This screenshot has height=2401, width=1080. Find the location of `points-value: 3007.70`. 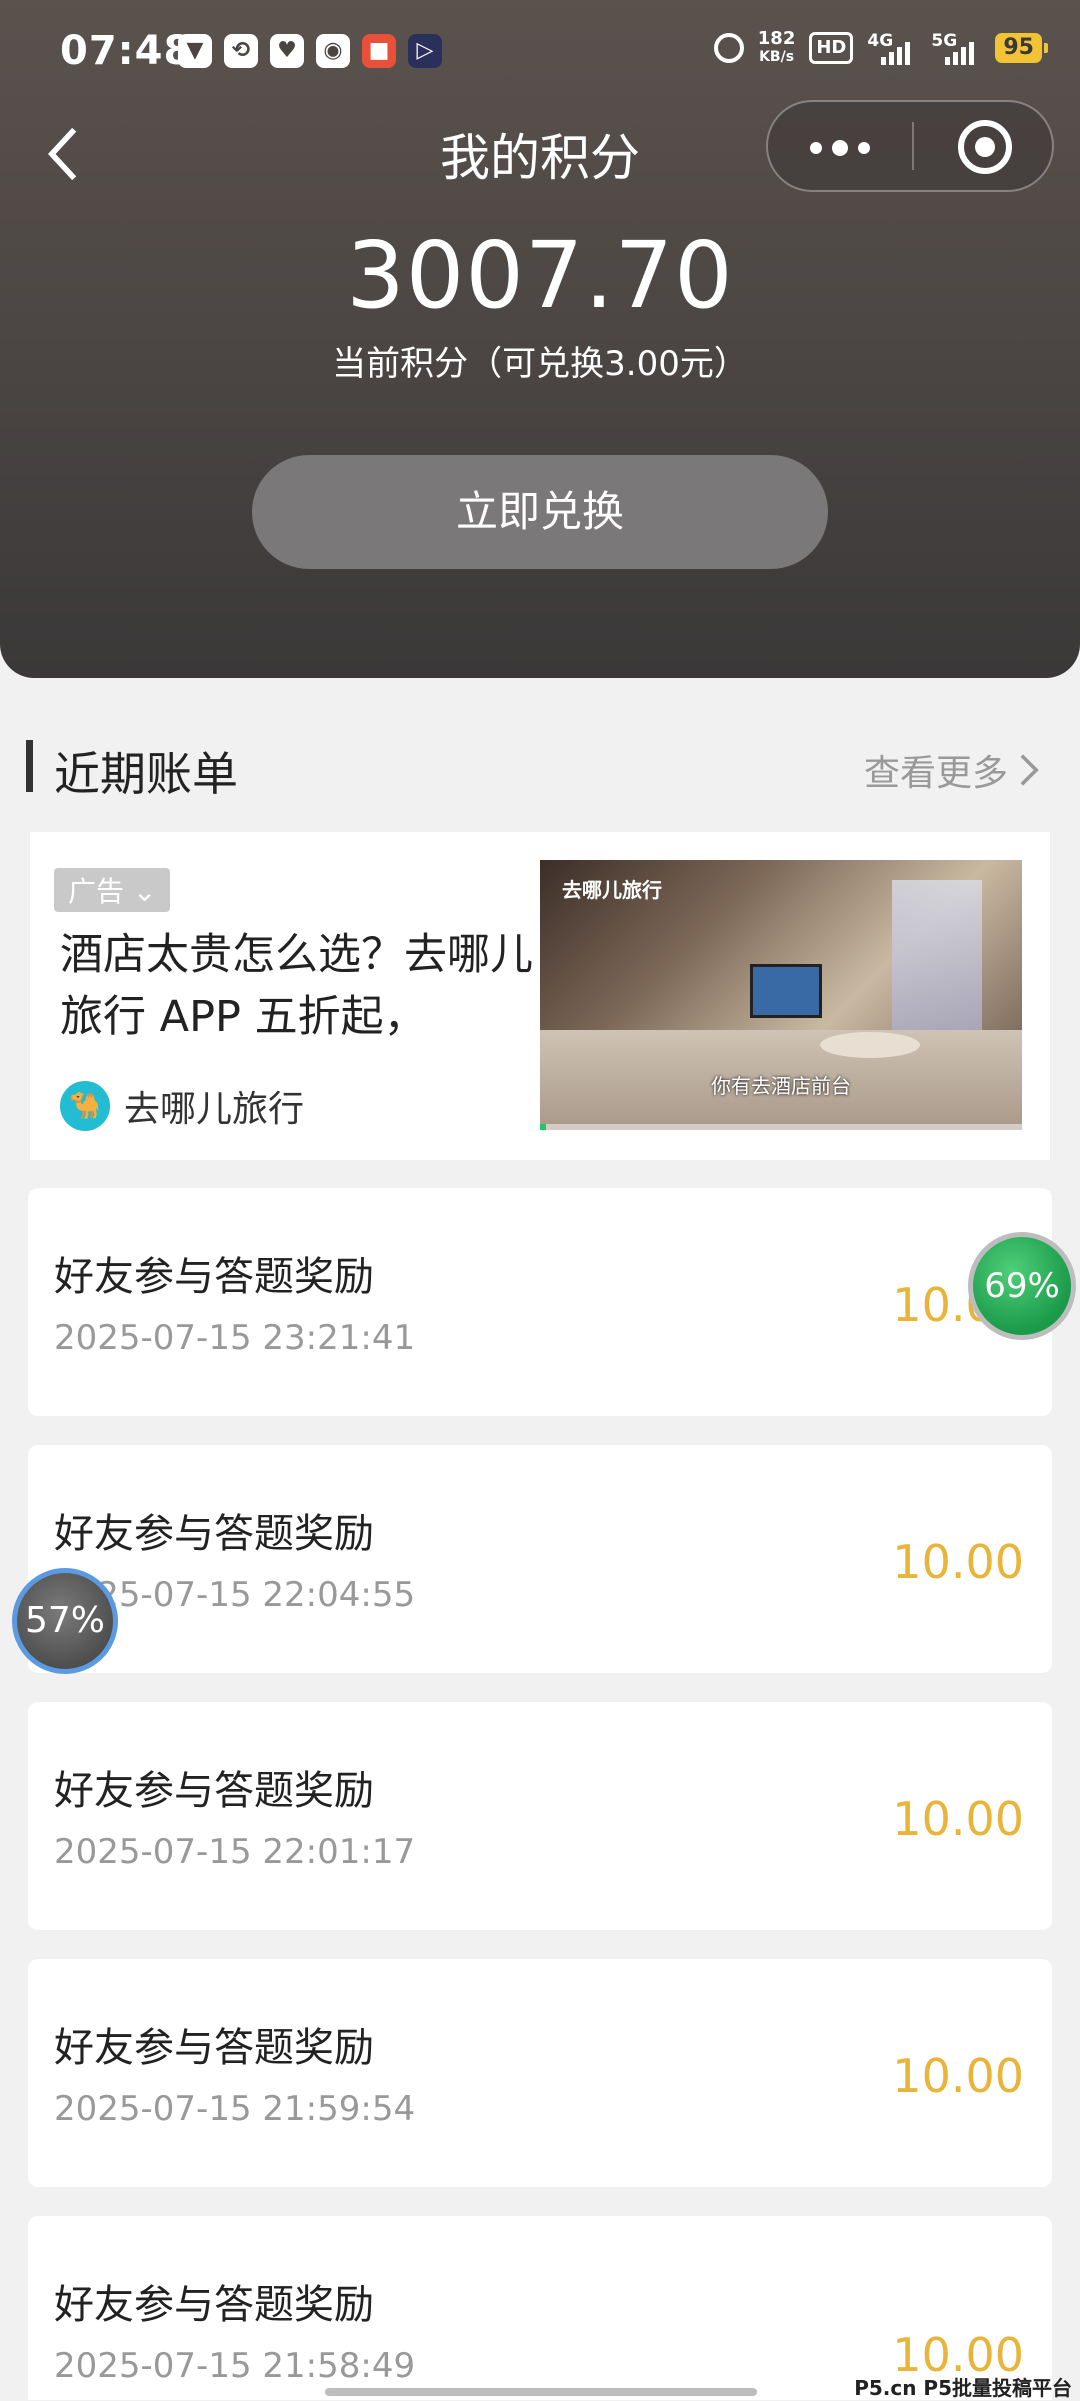

points-value: 3007.70 is located at coordinates (540, 275).